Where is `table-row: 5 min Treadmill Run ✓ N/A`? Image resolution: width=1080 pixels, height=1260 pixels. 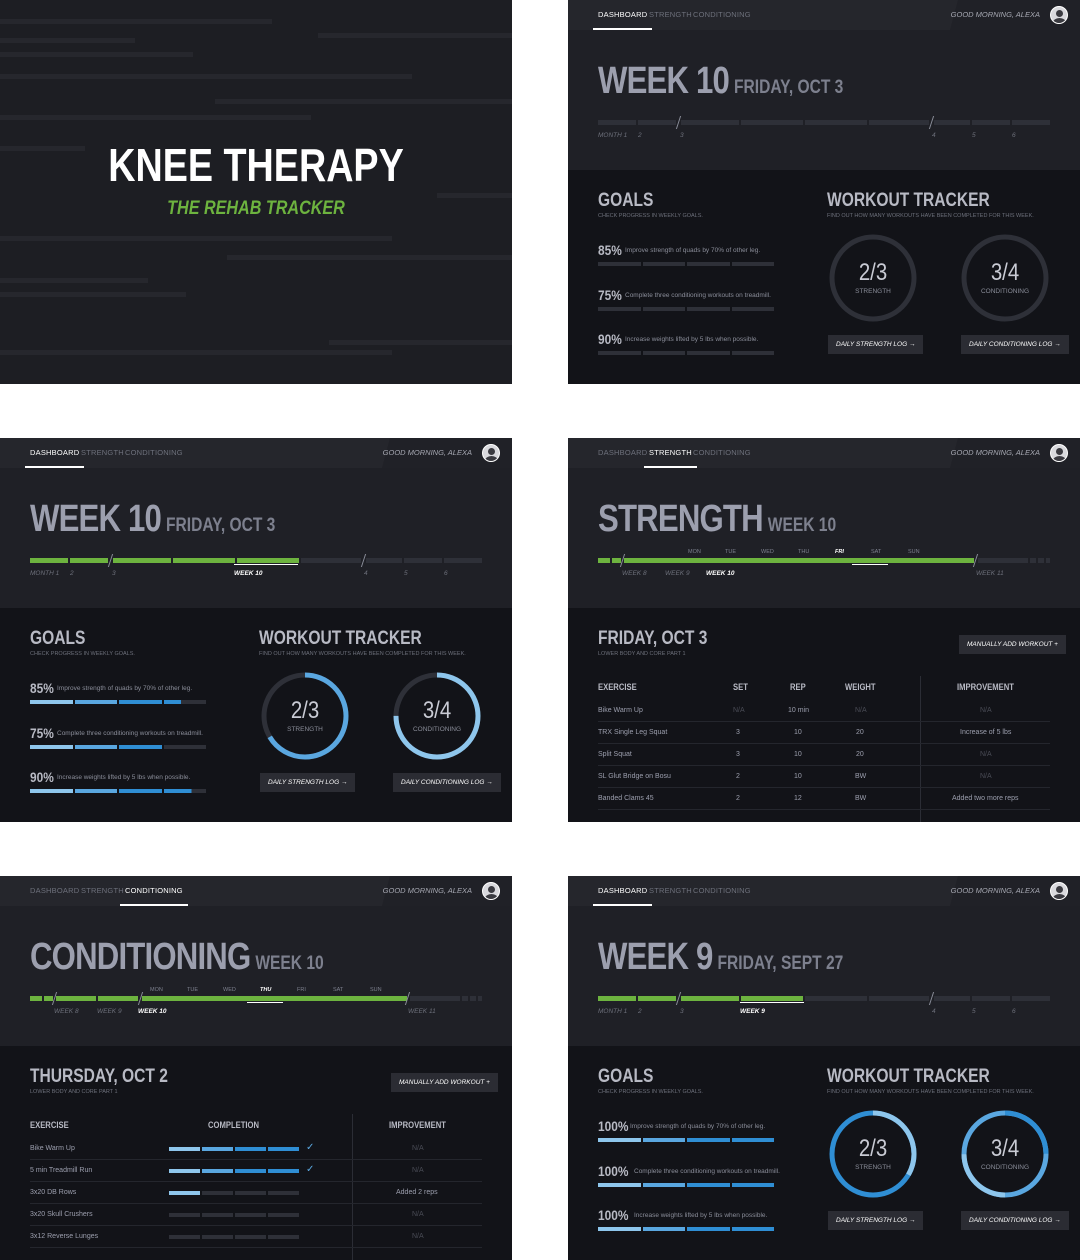
table-row: 5 min Treadmill Run ✓ N/A is located at coordinates (256, 1171).